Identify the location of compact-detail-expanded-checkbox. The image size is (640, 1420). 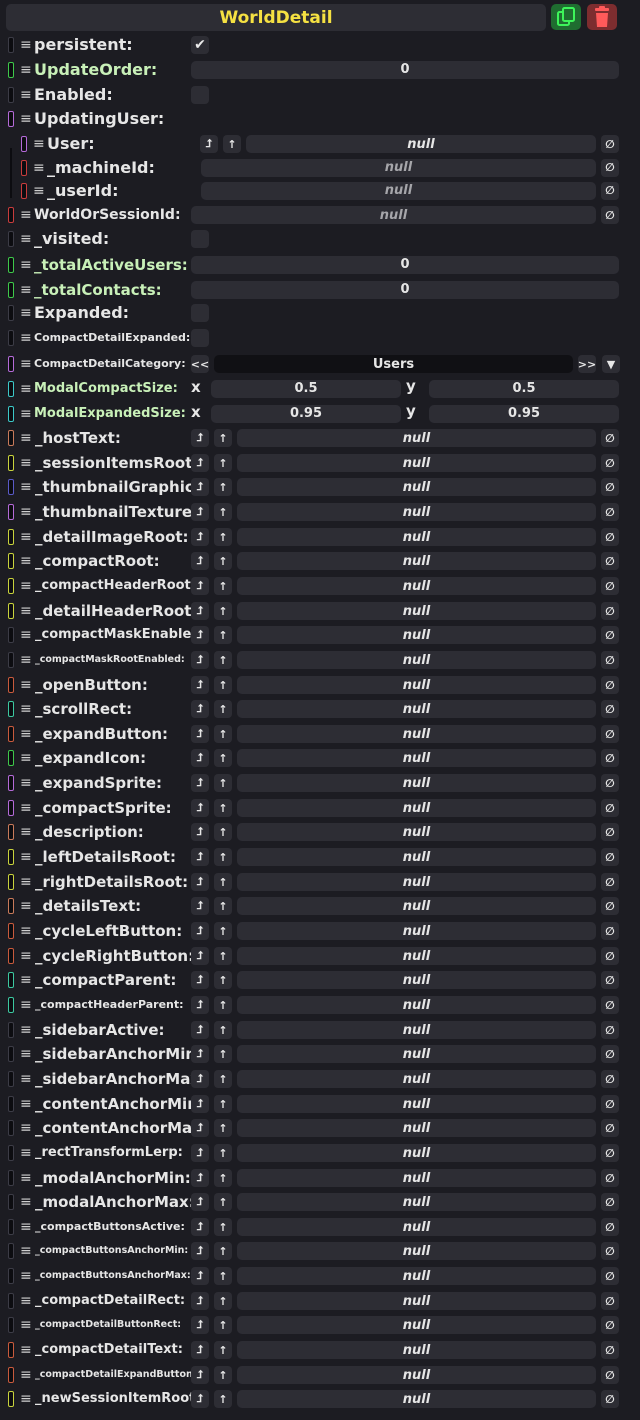
(200, 338).